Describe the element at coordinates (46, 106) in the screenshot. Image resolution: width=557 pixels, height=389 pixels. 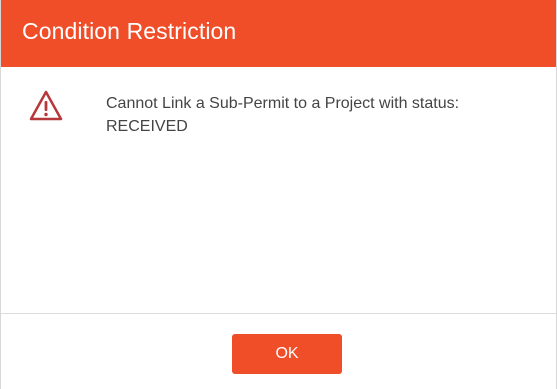
I see `warning-icon` at that location.